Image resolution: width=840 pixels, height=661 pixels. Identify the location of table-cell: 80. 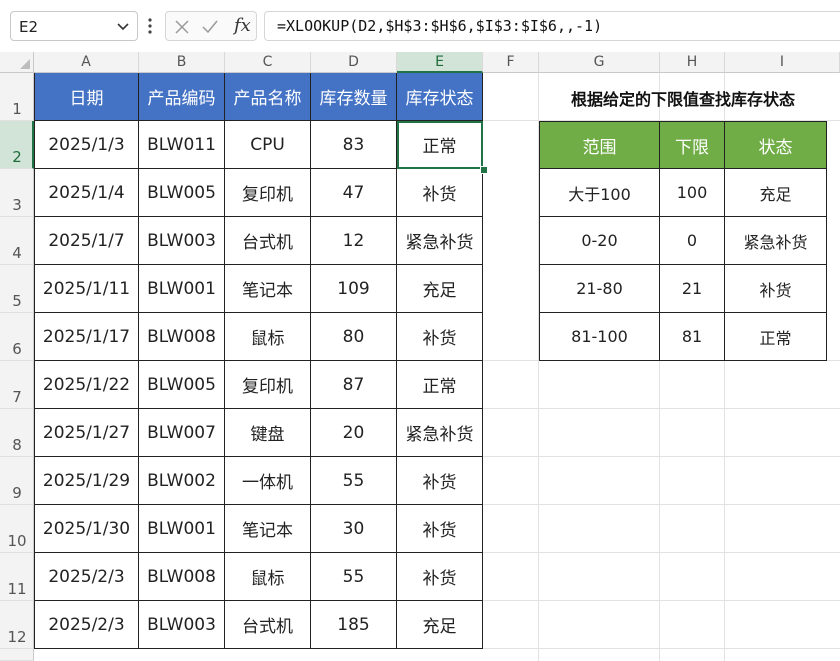
(354, 337).